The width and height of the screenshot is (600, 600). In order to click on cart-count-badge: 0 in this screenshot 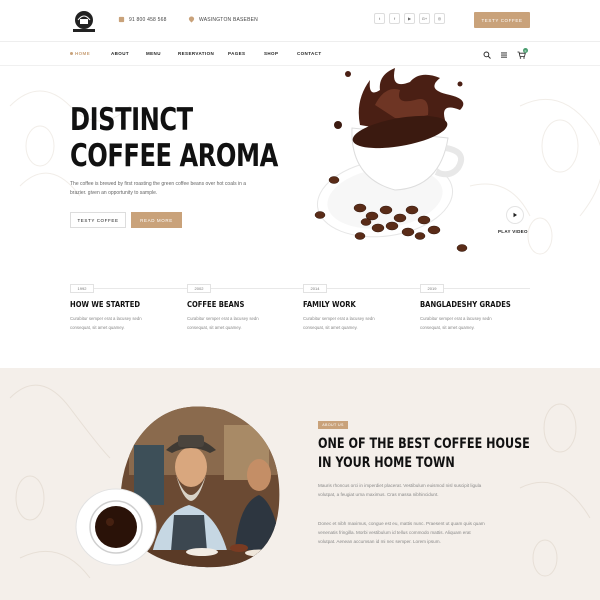, I will do `click(525, 50)`.